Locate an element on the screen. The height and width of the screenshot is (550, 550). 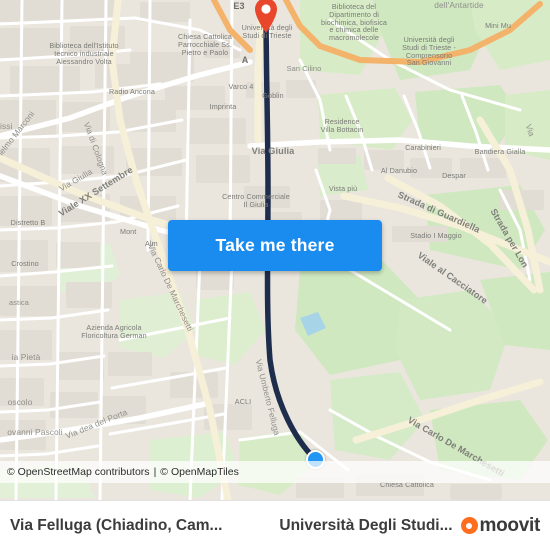
map-pin-icon is located at coordinates (266, 17).